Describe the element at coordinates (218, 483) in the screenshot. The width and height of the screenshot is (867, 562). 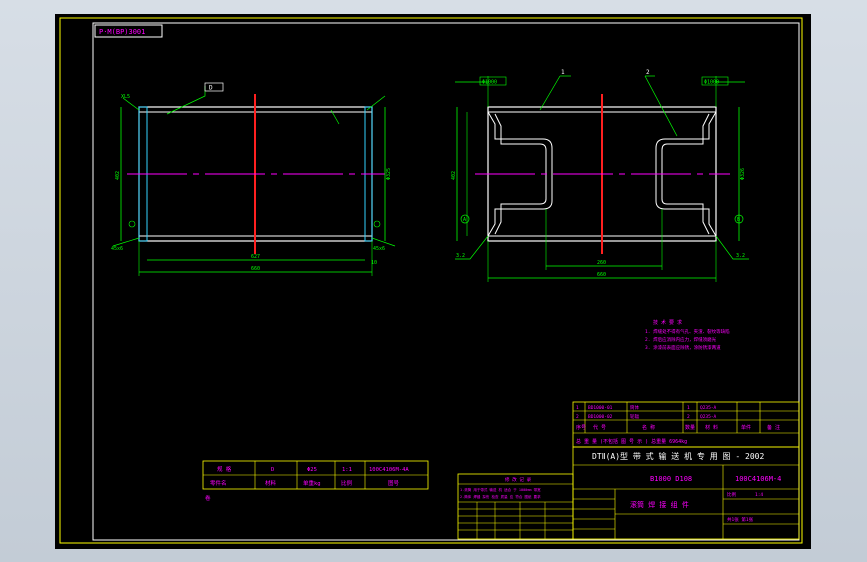
I see `stamp-r2c1: 零件名` at that location.